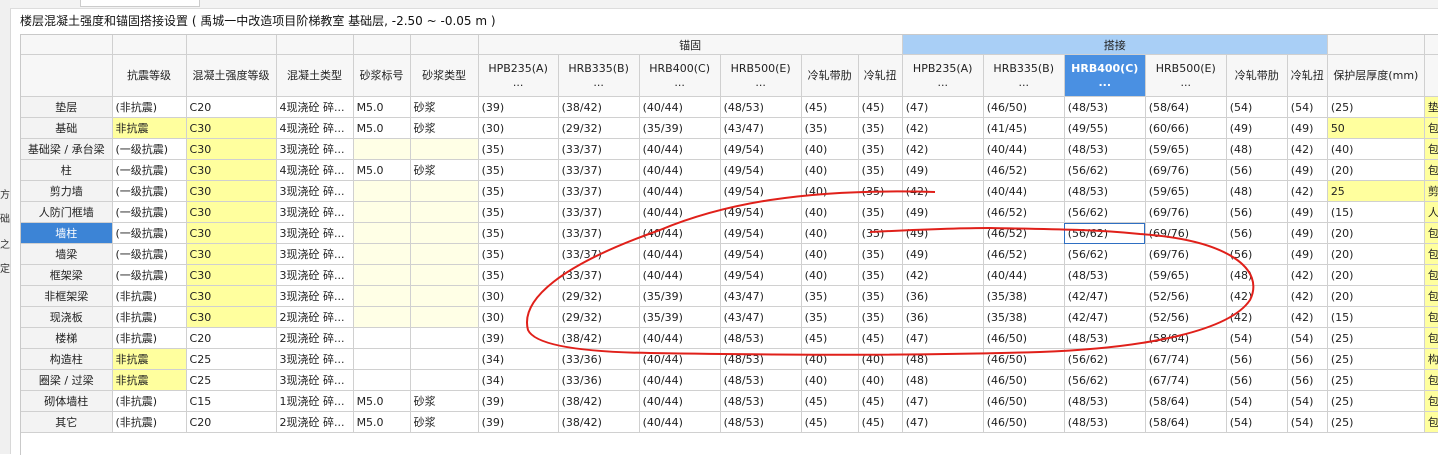 The image size is (1438, 455). Describe the element at coordinates (599, 422) in the screenshot. I see `table-cell: (38/42)` at that location.